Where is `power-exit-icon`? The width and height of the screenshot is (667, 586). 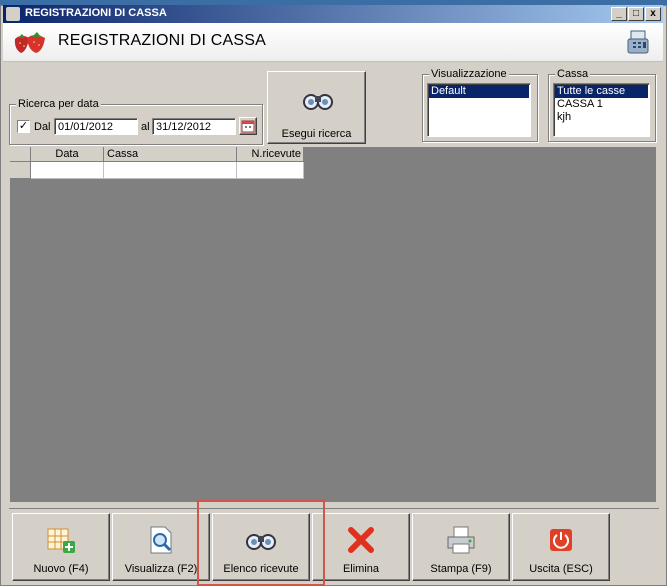 power-exit-icon is located at coordinates (561, 540).